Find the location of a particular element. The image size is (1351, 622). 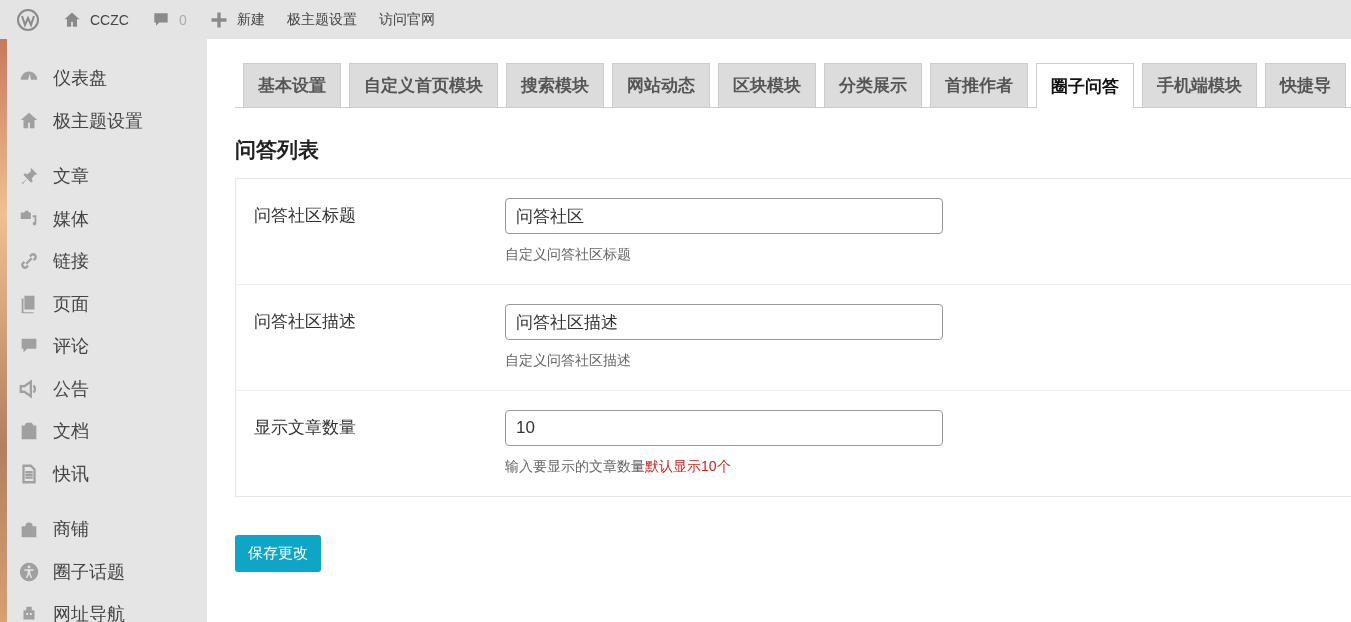

tab: 基本设置 is located at coordinates (292, 85).